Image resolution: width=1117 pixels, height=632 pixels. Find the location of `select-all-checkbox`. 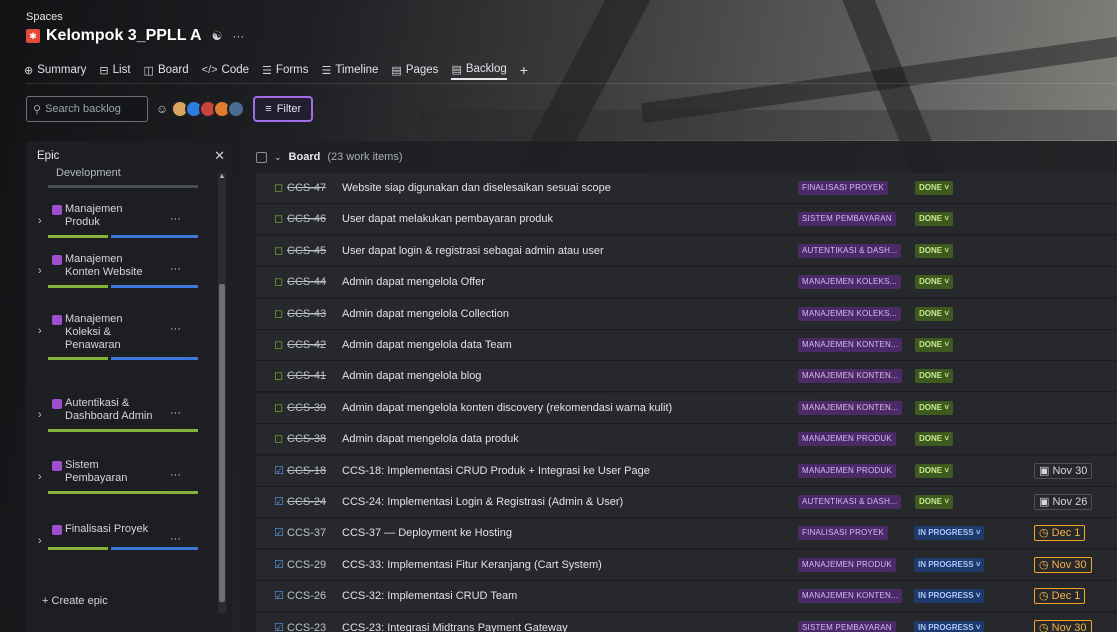

select-all-checkbox is located at coordinates (261, 157).